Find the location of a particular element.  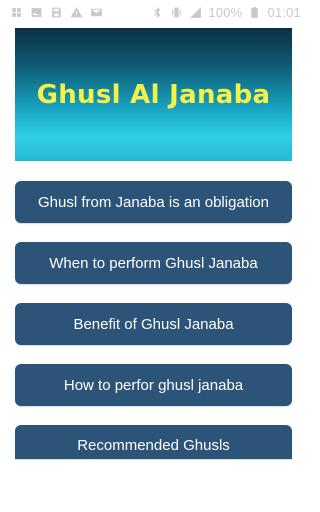

warning-icon is located at coordinates (76, 12).